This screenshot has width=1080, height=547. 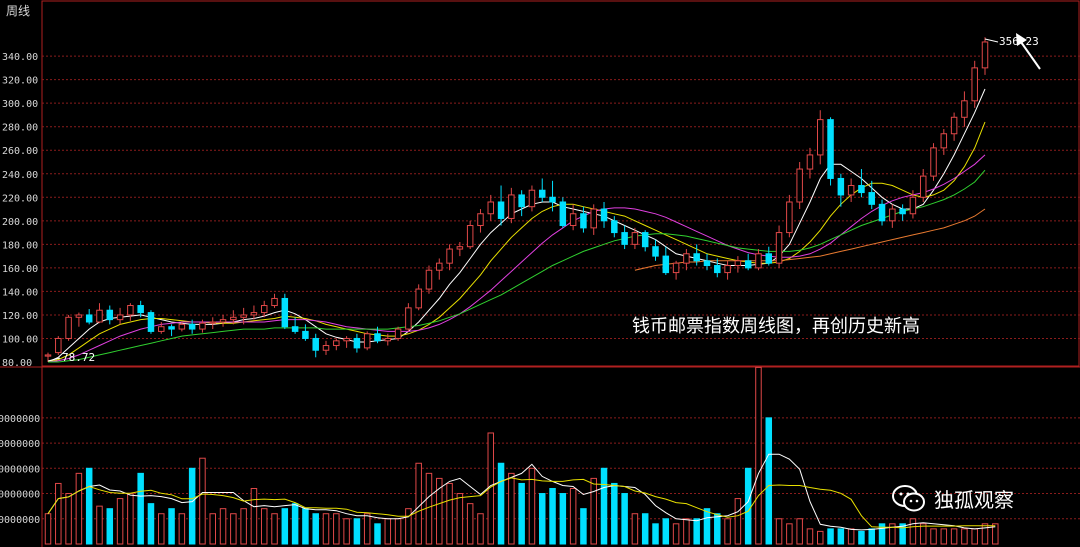 I want to click on brand-watermark: 独孤观察, so click(x=953, y=498).